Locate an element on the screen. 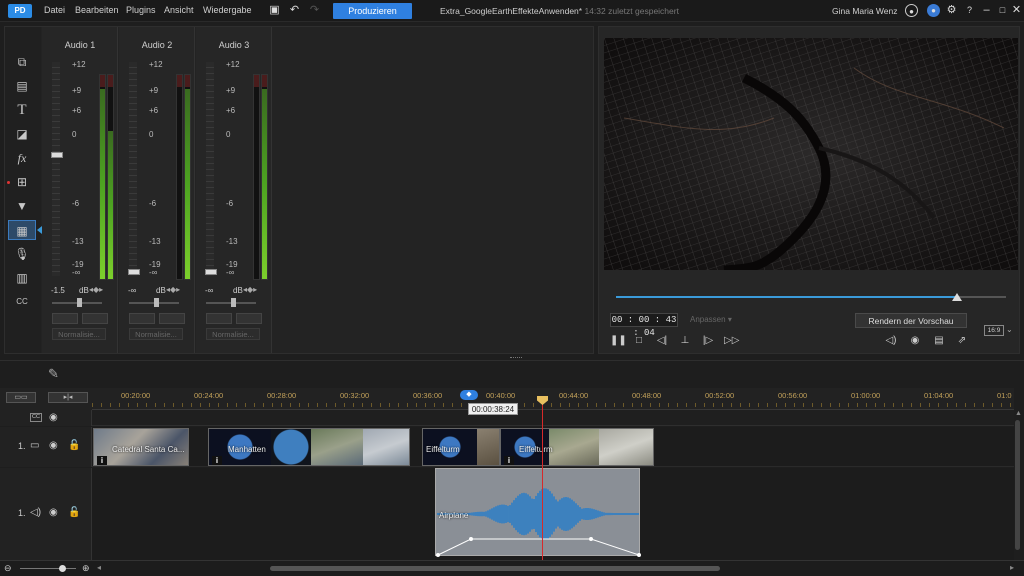 This screenshot has width=1024, height=576. split-icon: ⊥ is located at coordinates (685, 341).